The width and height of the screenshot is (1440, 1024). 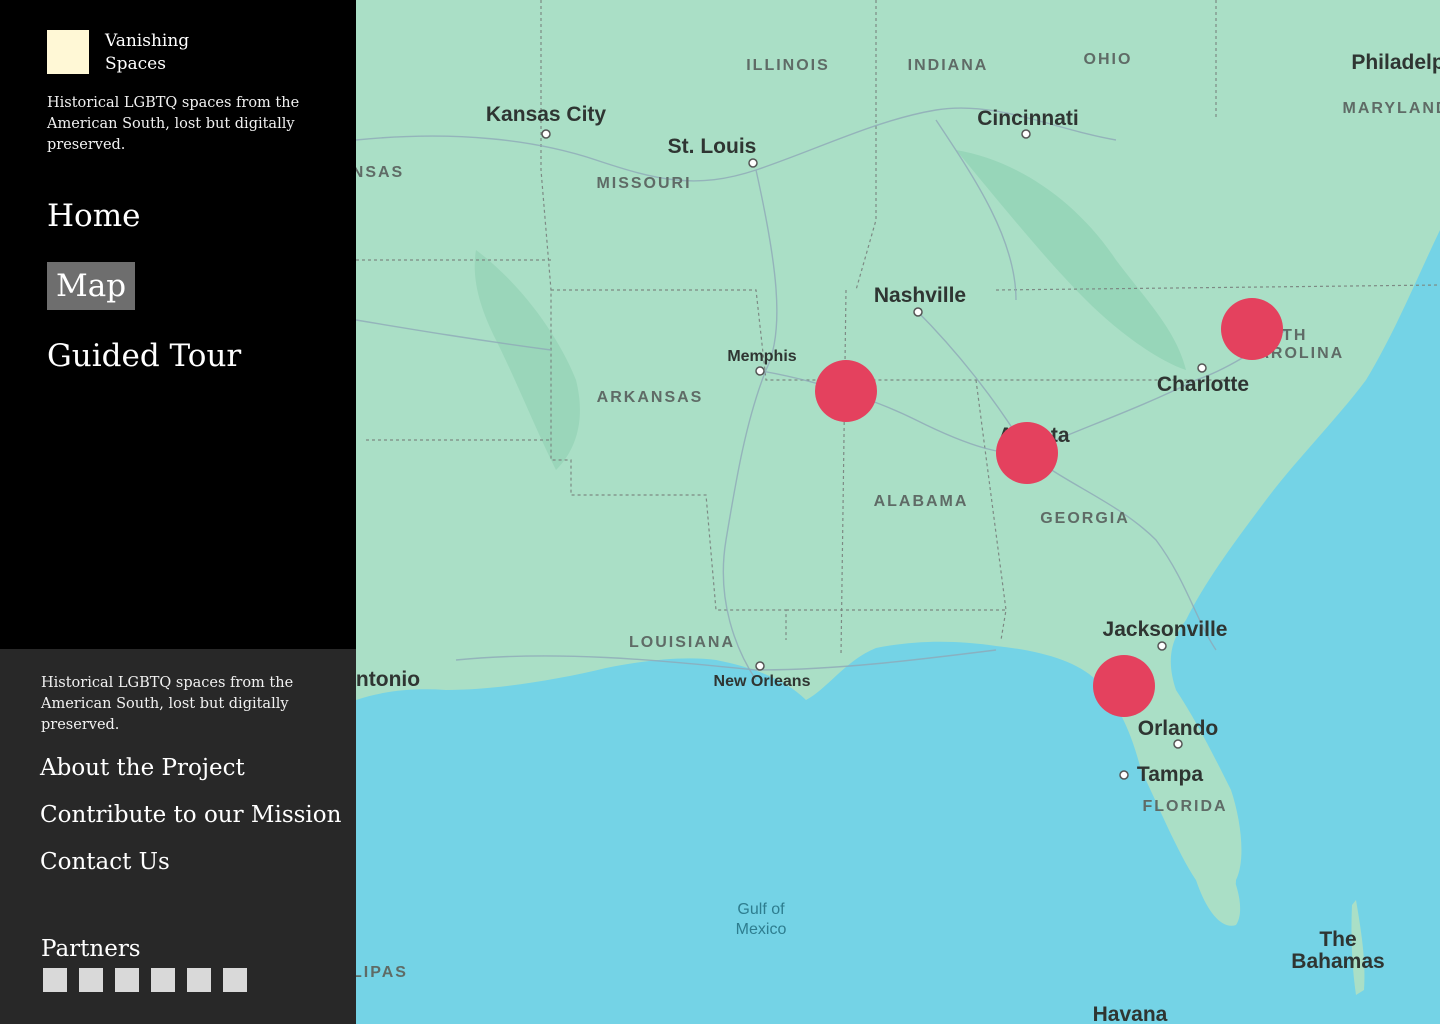 I want to click on city-label-jacksonville: Jacksonville, so click(x=1165, y=629).